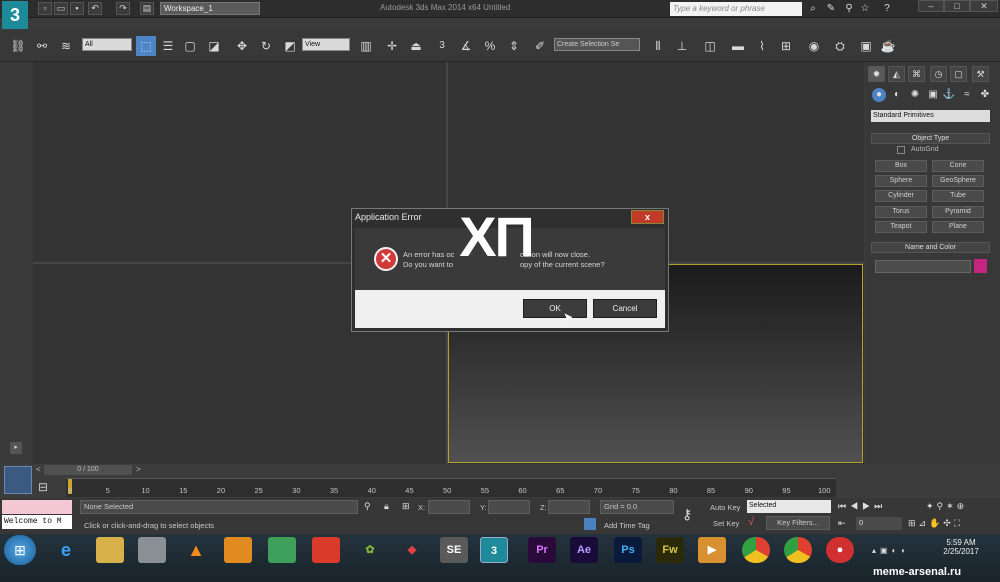  Describe the element at coordinates (901, 196) in the screenshot. I see `cylinder-button: Cylinder` at that location.